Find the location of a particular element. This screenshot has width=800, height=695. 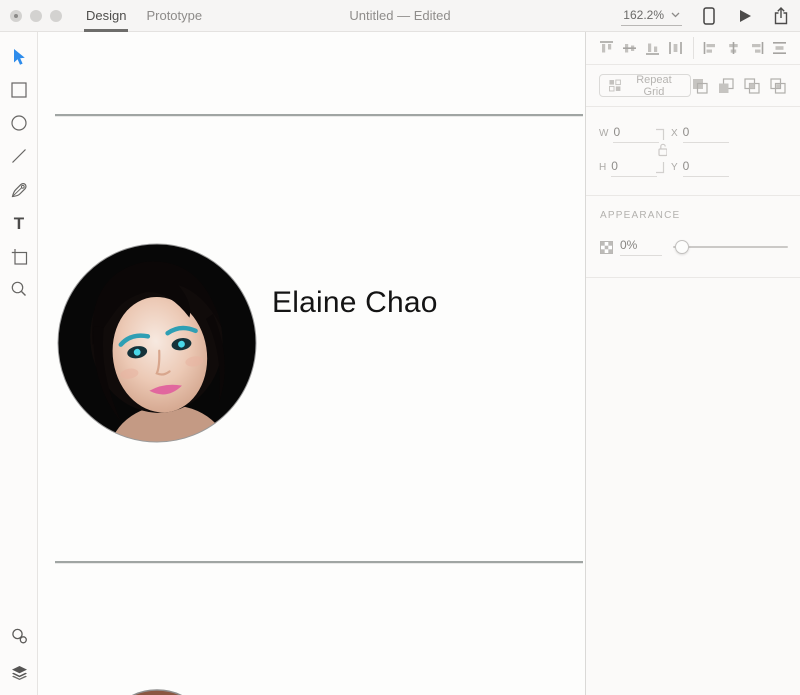

chevron-down-icon is located at coordinates (675, 15).